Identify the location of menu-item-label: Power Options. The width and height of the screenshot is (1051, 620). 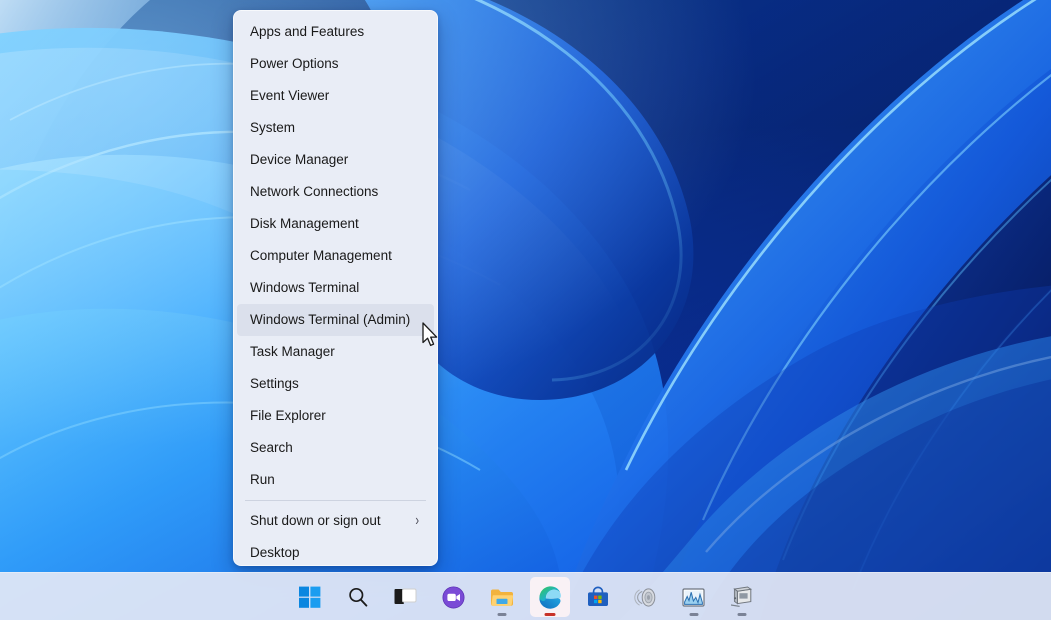
(294, 63).